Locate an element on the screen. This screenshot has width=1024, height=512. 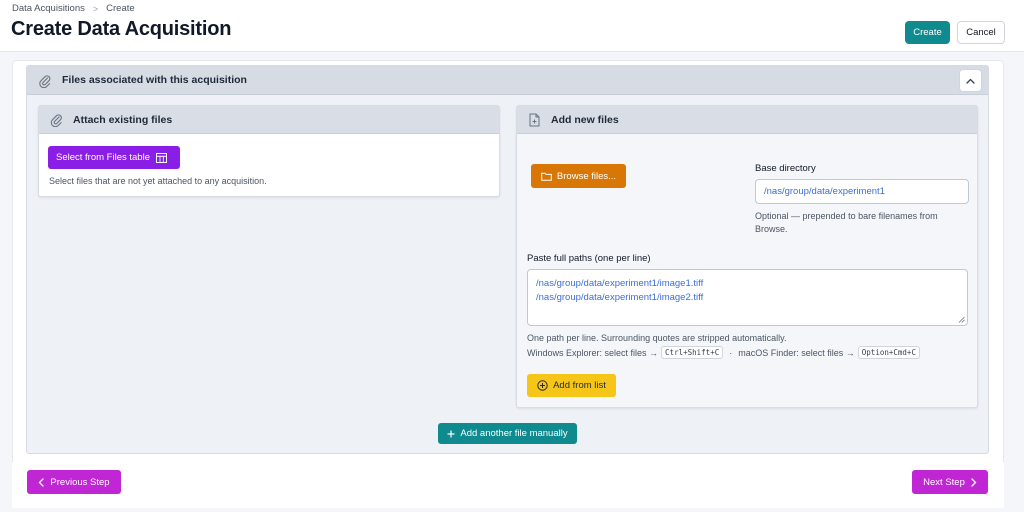
add-from-list-button: Add from list is located at coordinates (571, 385).